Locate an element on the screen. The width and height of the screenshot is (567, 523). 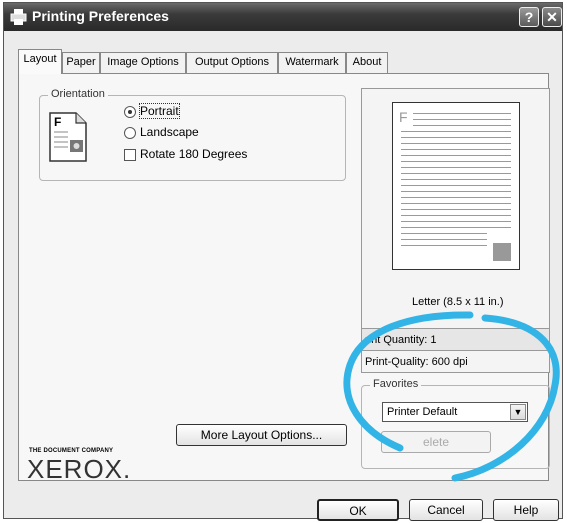
cancel-button: Cancel is located at coordinates (446, 510).